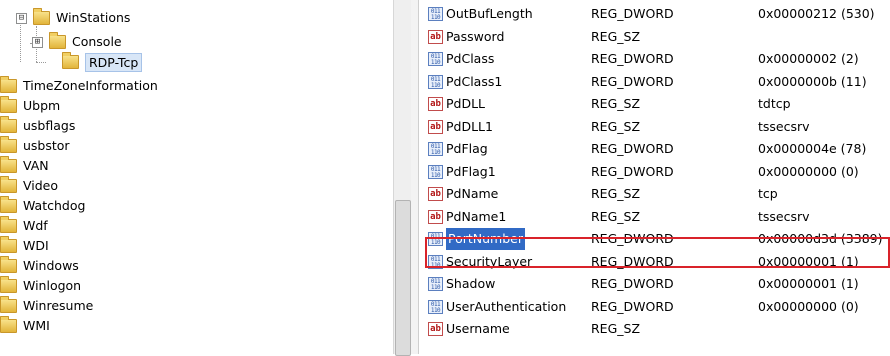 Image resolution: width=890 pixels, height=356 pixels. Describe the element at coordinates (49, 125) in the screenshot. I see `tree-item-label: usbflags` at that location.